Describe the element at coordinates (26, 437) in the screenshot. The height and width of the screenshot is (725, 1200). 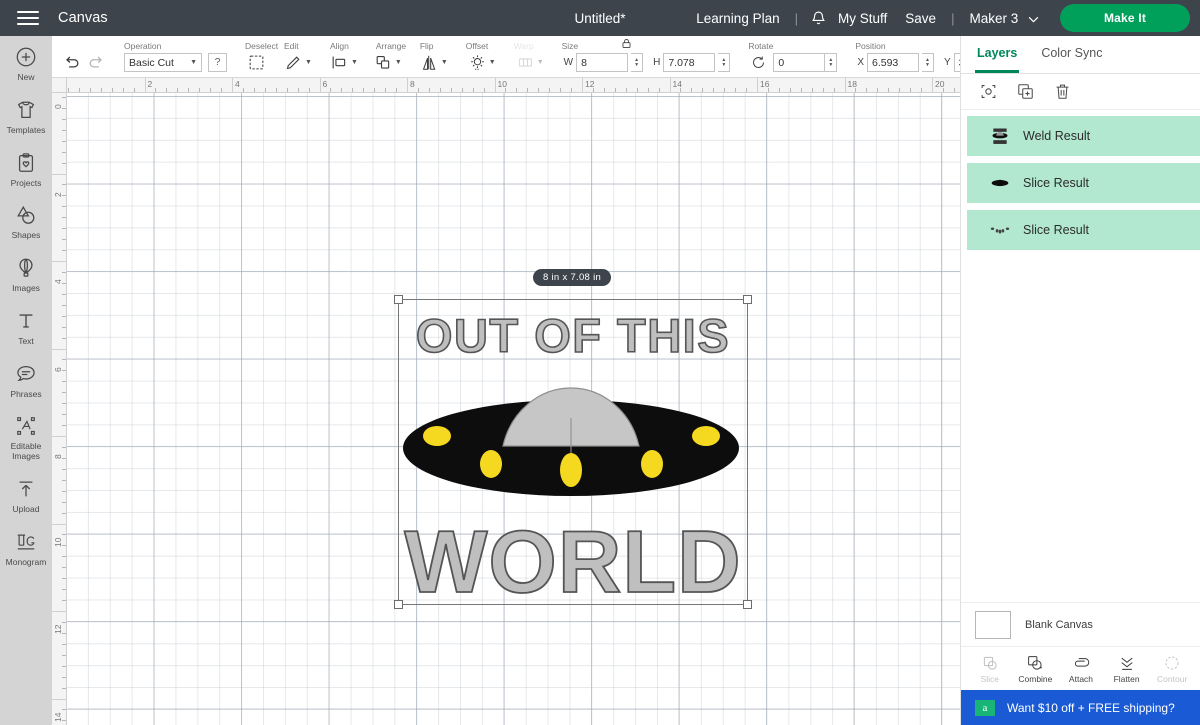
I see `sidebar-item-editable-images: Editable Images` at that location.